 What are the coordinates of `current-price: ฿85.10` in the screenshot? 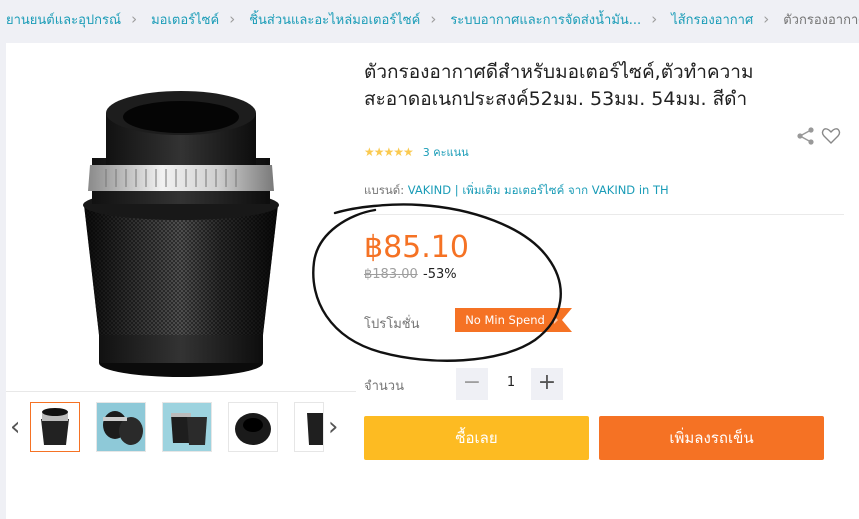 It's located at (416, 247).